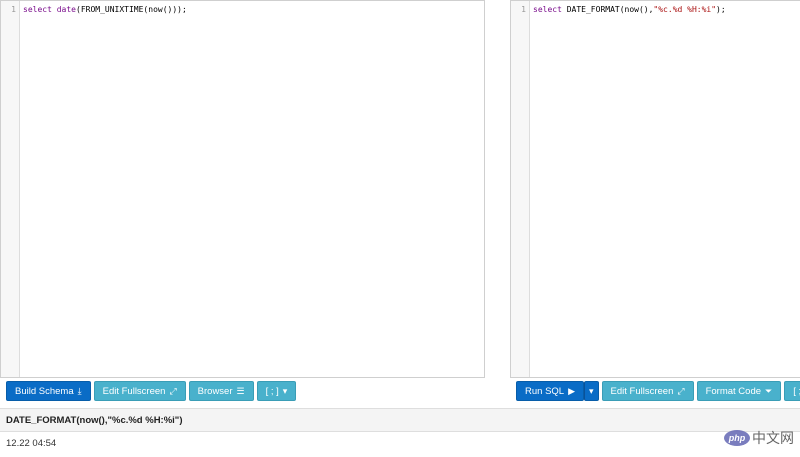 The height and width of the screenshot is (457, 800). I want to click on build-schema-label: Build Schema, so click(44, 391).